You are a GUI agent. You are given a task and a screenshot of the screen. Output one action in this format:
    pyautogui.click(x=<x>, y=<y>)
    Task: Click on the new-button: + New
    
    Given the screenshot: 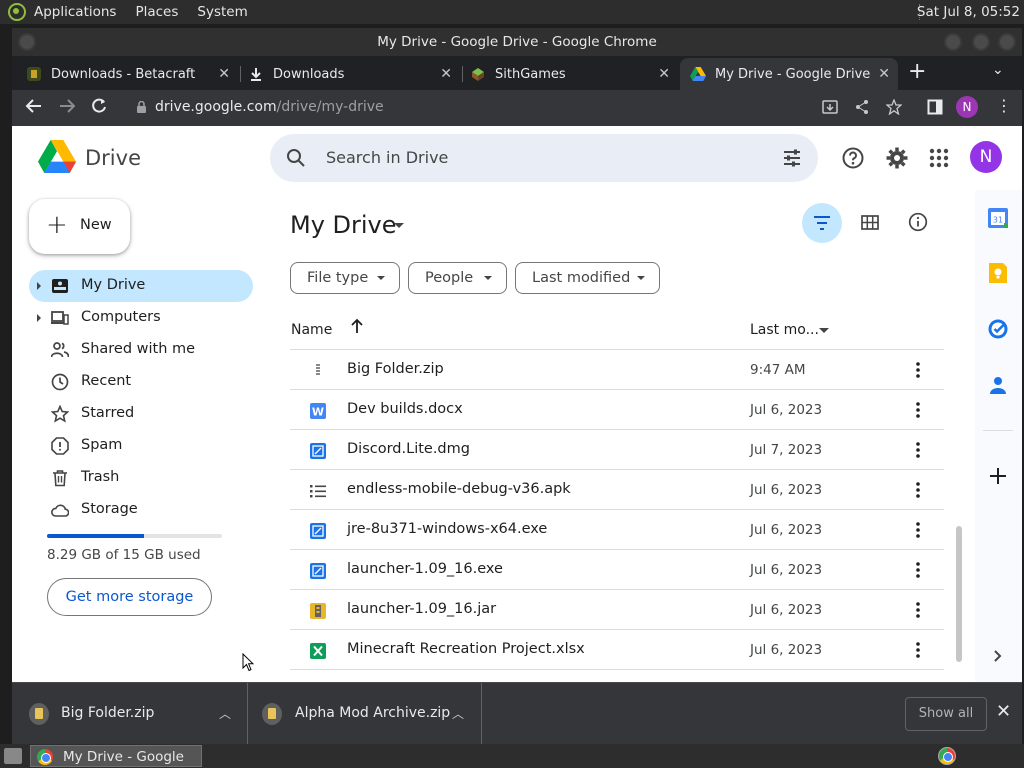 What is the action you would take?
    pyautogui.click(x=79, y=226)
    